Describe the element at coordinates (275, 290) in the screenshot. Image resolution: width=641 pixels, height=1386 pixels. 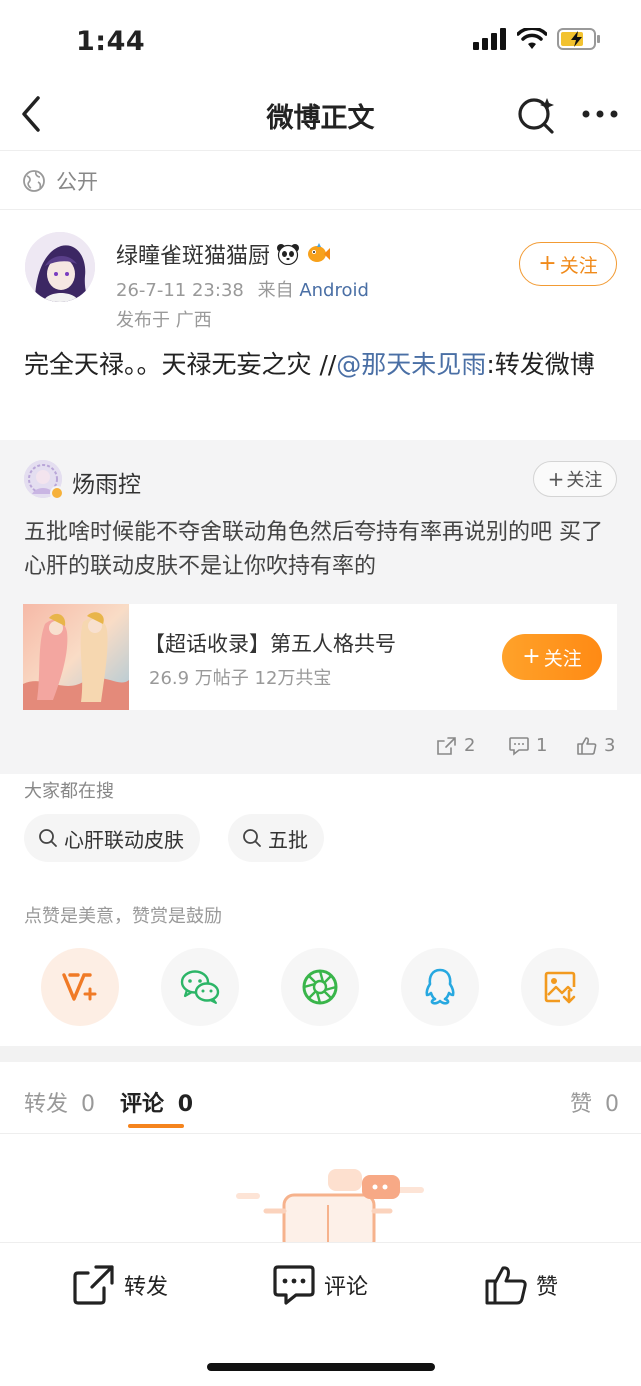
I see `via-label: 来自` at that location.